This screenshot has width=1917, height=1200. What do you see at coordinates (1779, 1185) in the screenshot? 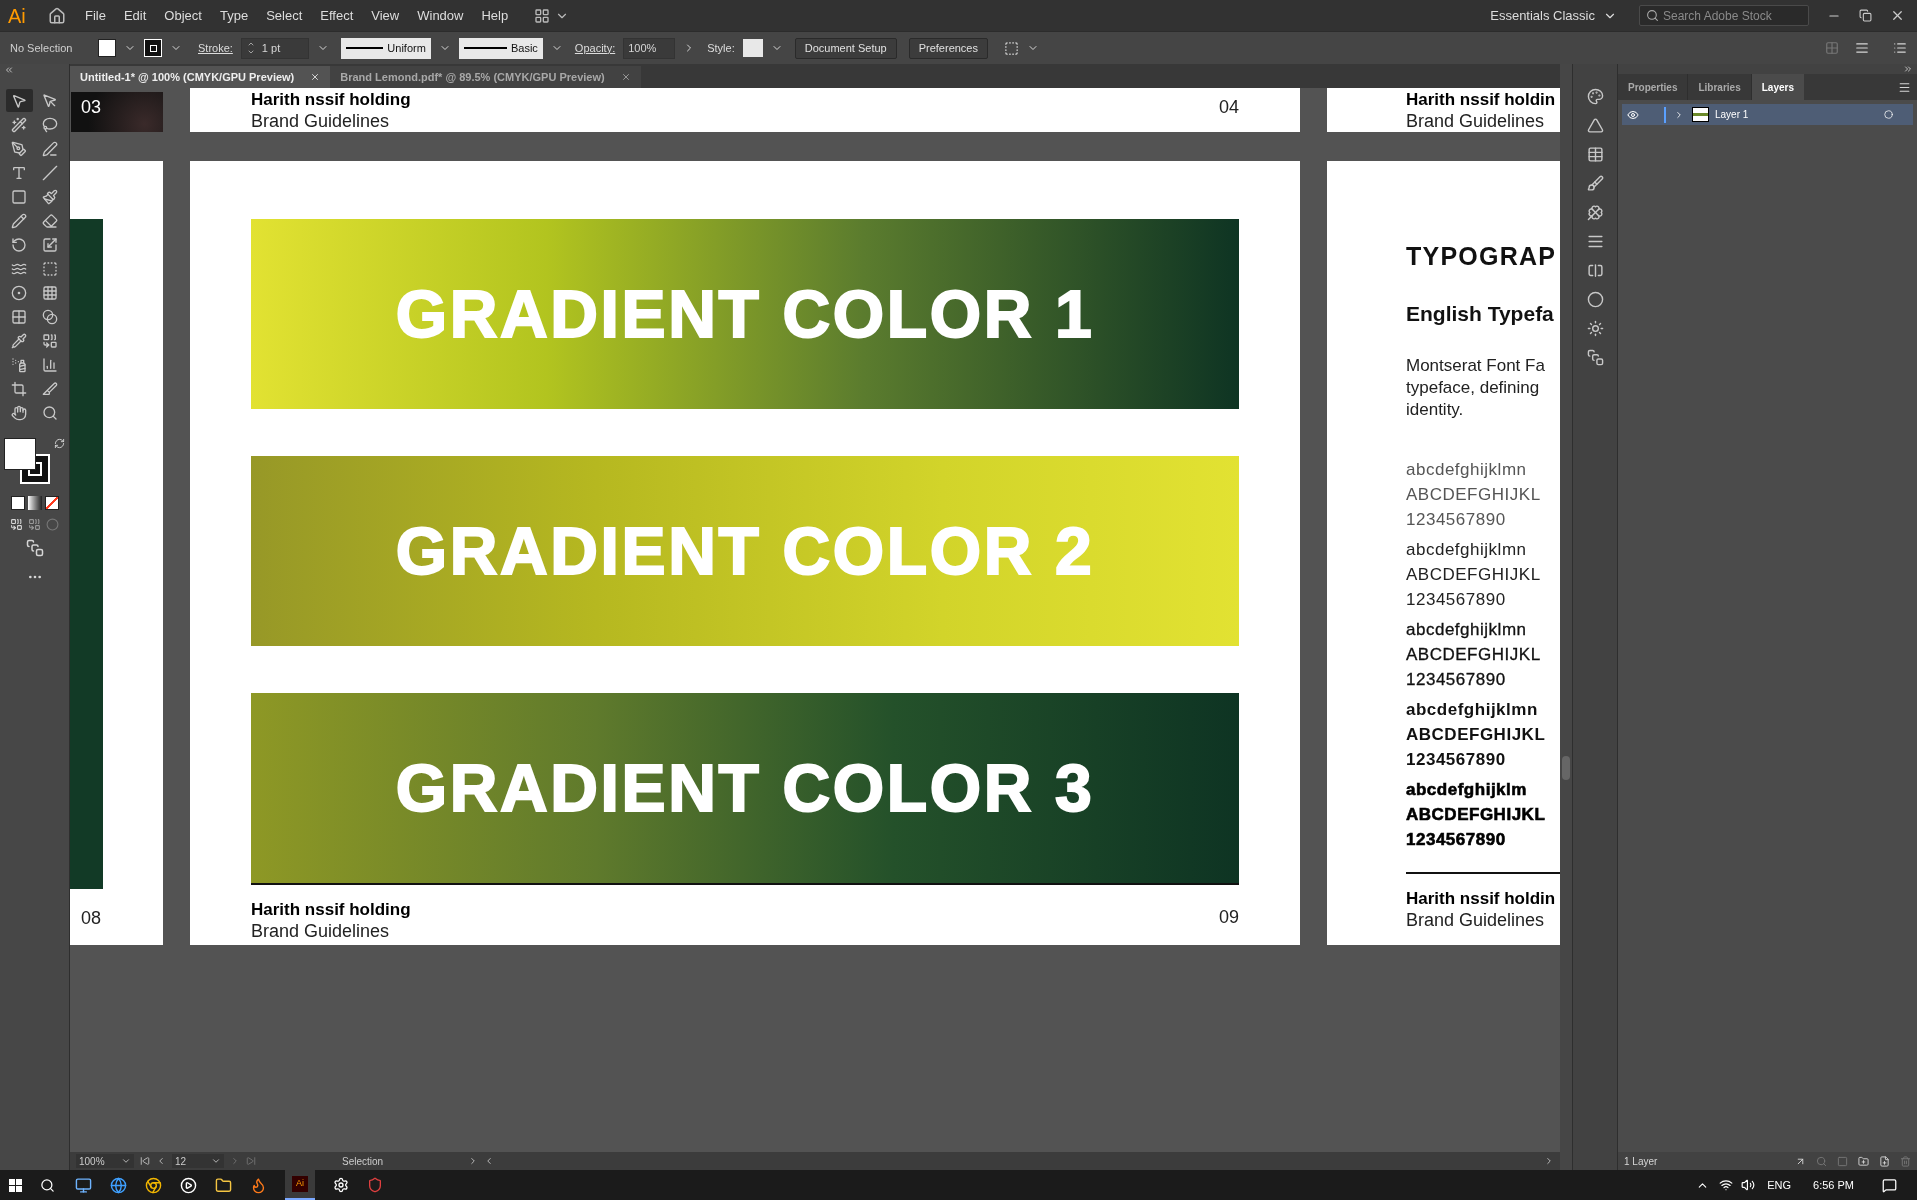
I see `language-indicator: ENG` at bounding box center [1779, 1185].